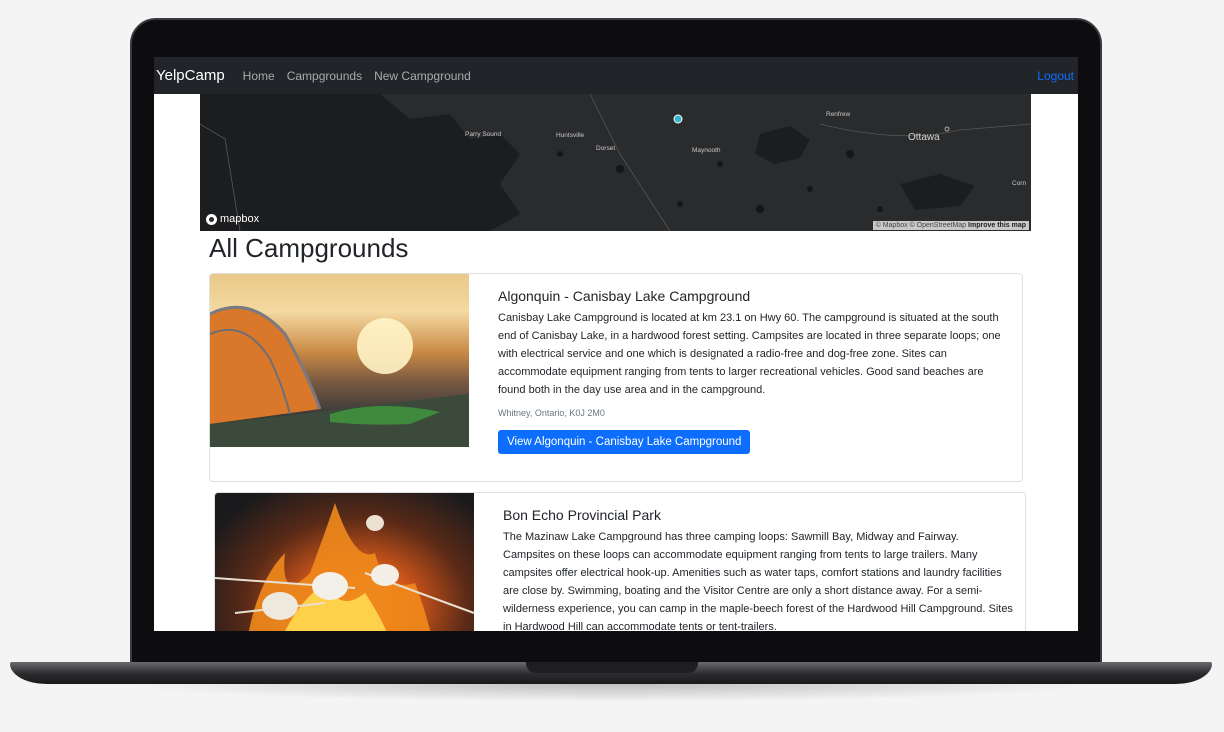 The image size is (1224, 732). Describe the element at coordinates (570, 135) in the screenshot. I see `map-label-huntsville: Huntsville` at that location.